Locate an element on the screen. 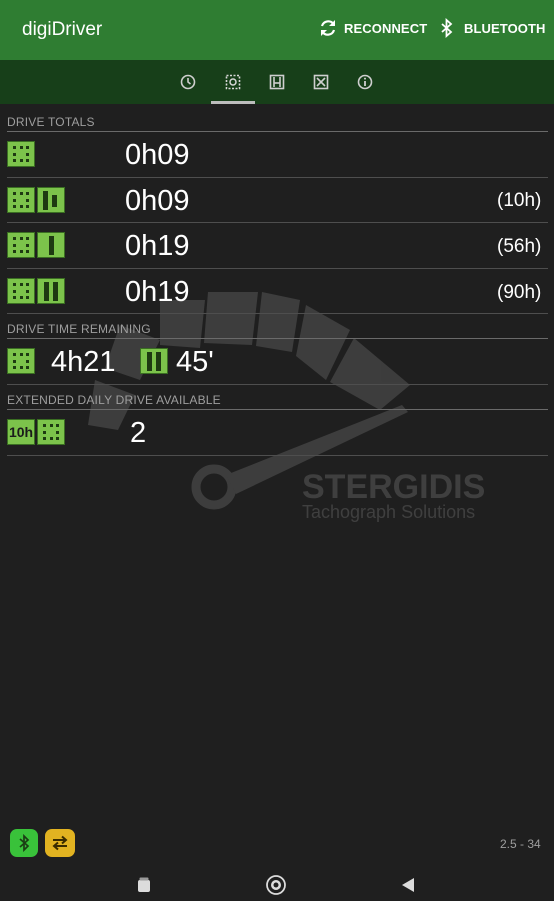 Image resolution: width=554 pixels, height=901 pixels. tab-work is located at coordinates (321, 82).